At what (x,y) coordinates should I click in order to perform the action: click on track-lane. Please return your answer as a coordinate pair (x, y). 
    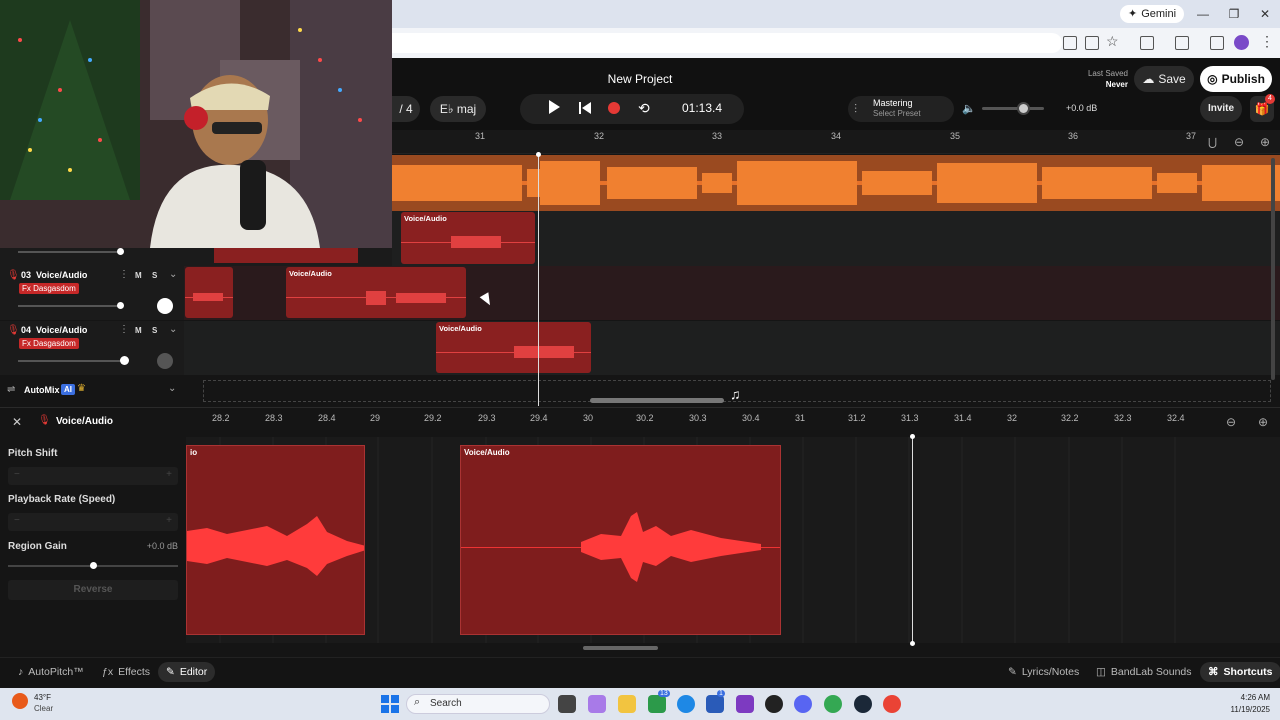
    Looking at the image, I should click on (640, 348).